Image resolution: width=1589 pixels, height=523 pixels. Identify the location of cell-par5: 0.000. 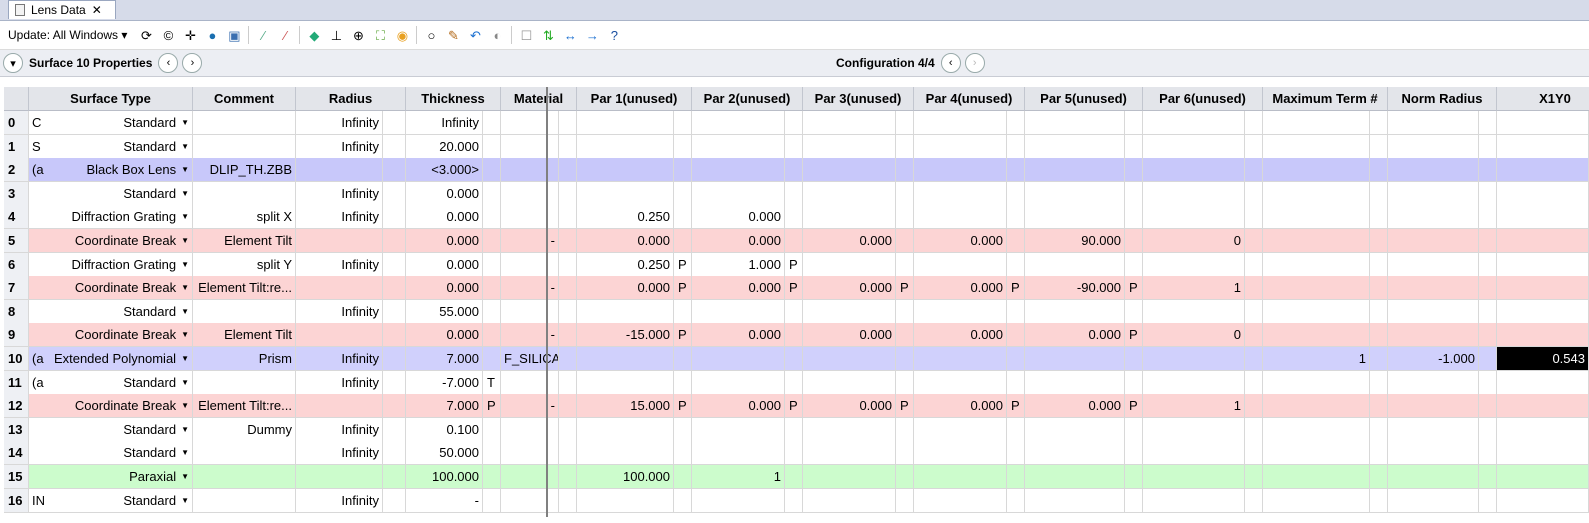
(1075, 406).